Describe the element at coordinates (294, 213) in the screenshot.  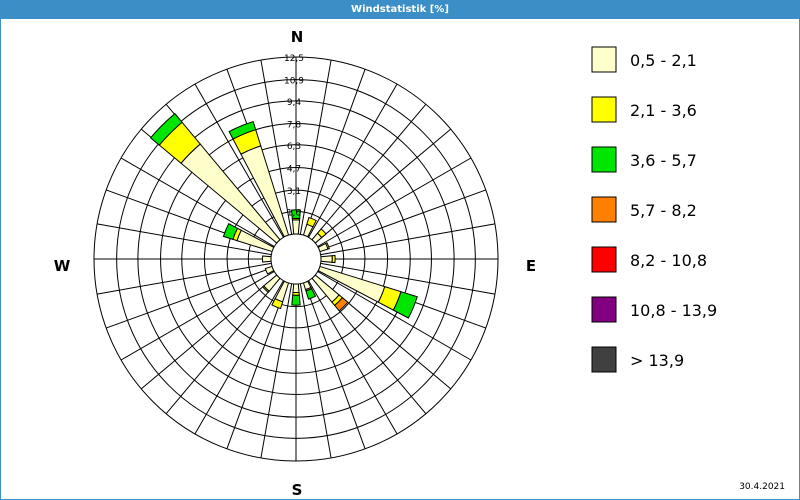
I see `radial-tick-label: 1,6` at that location.